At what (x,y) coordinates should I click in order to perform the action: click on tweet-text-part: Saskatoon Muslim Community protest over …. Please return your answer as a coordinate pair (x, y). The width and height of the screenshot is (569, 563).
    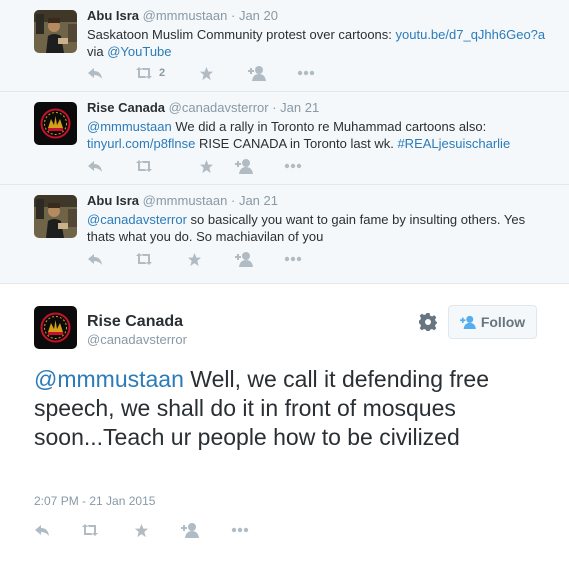
    Looking at the image, I should click on (241, 34).